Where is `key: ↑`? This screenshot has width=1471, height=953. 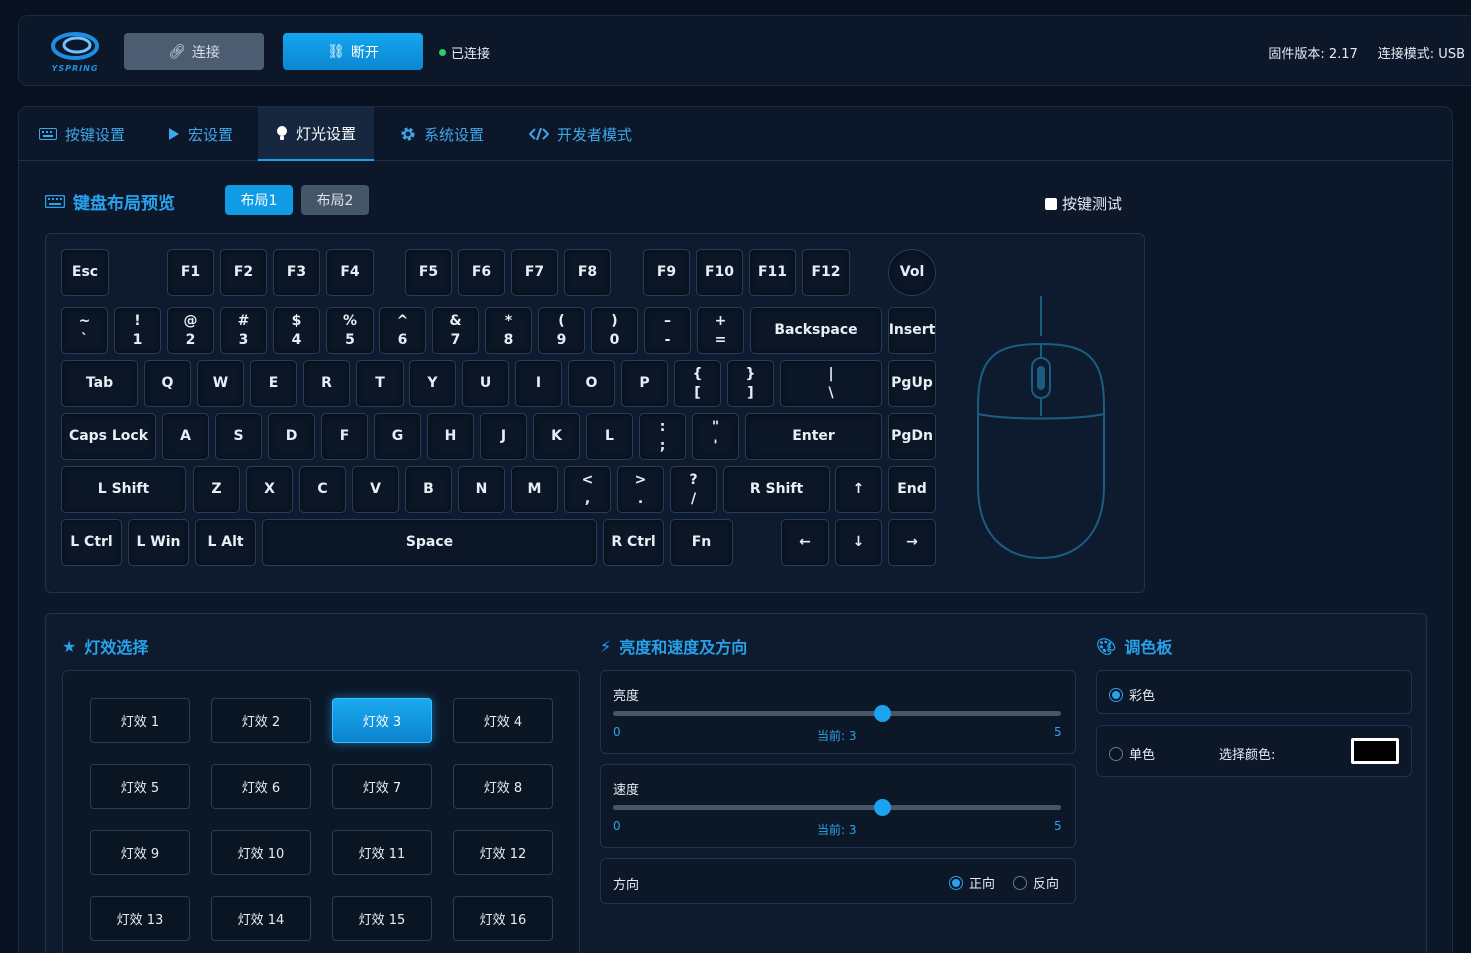 key: ↑ is located at coordinates (858, 489).